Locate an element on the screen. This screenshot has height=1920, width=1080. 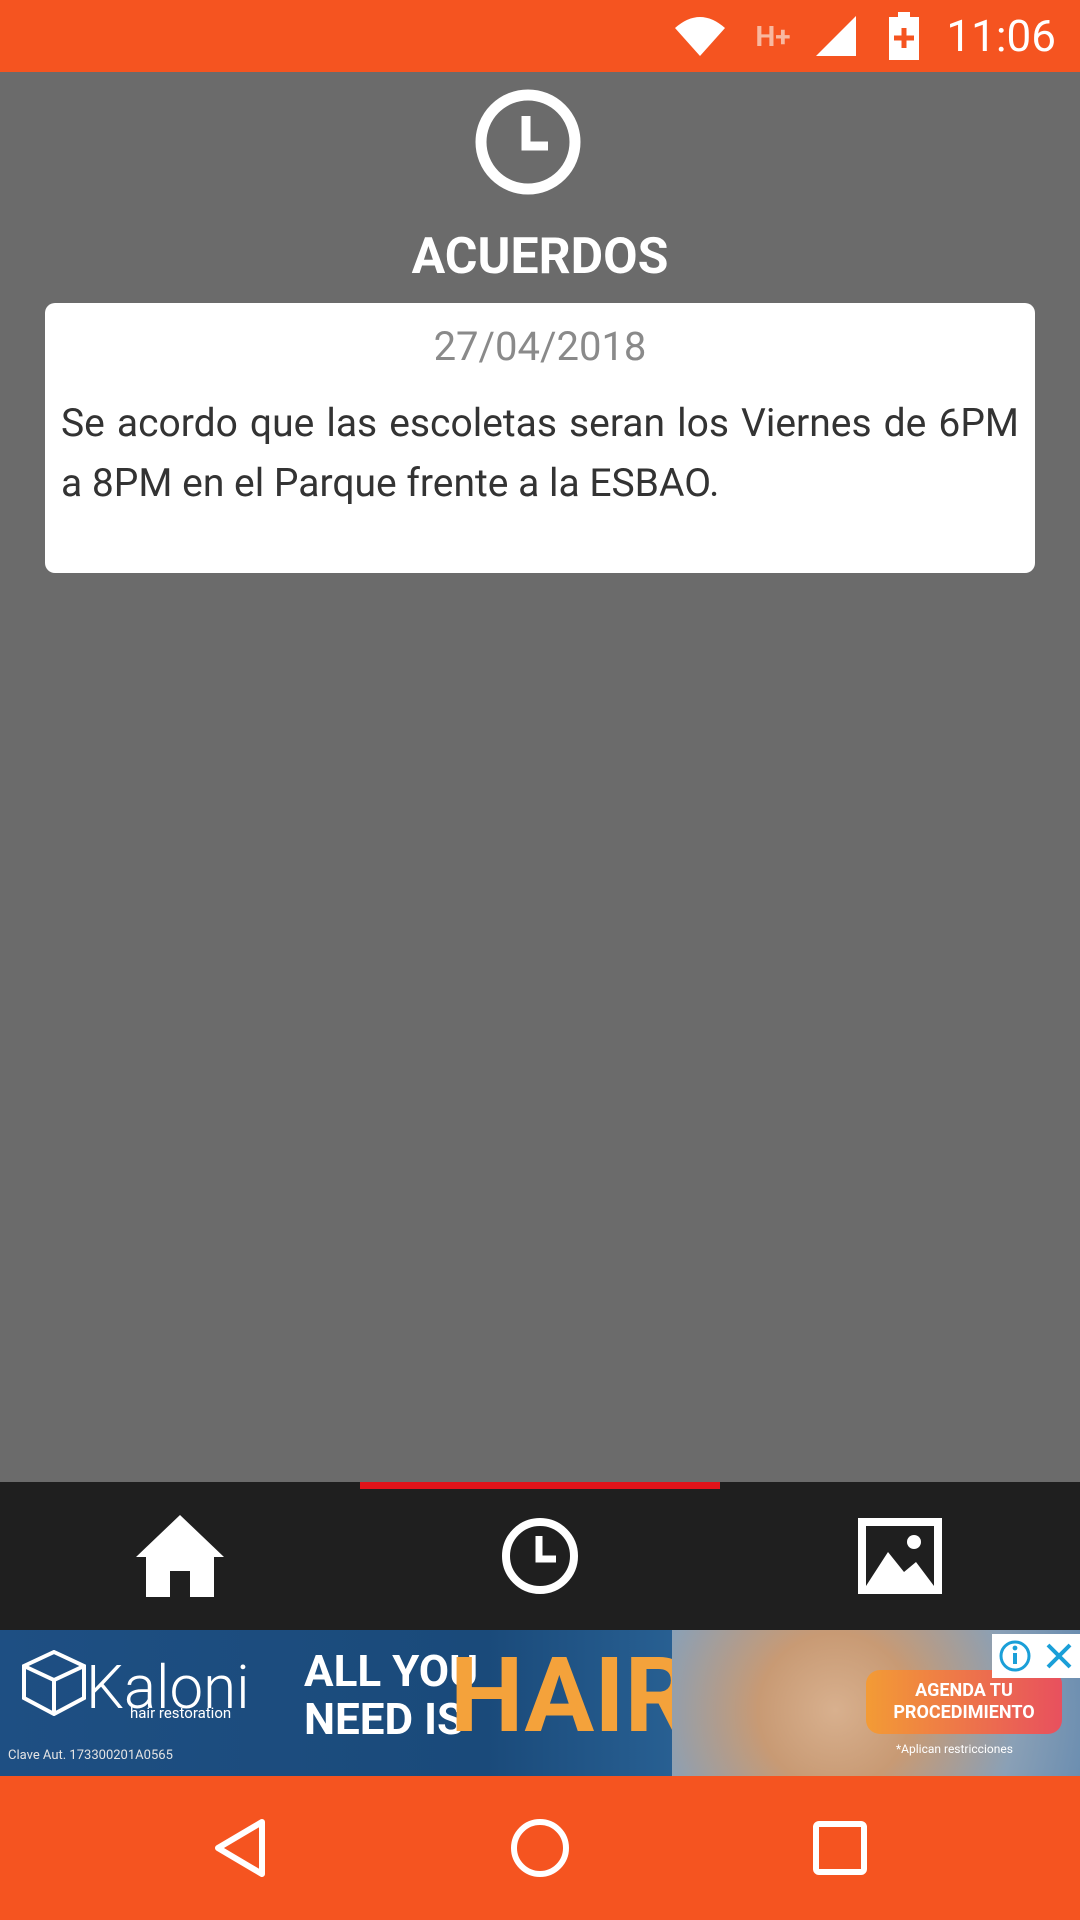
ad-choices is located at coordinates (1036, 1656).